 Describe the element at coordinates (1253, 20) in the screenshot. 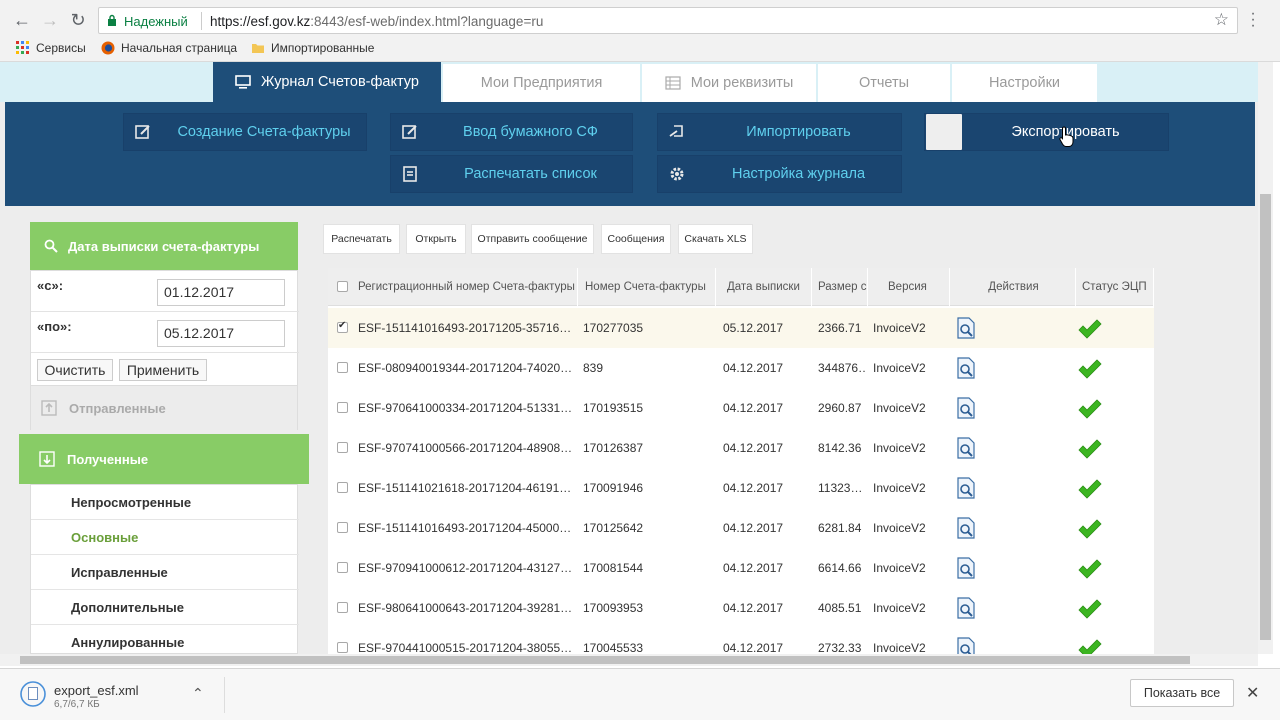

I see `browser-menu-icon: · · ·` at that location.